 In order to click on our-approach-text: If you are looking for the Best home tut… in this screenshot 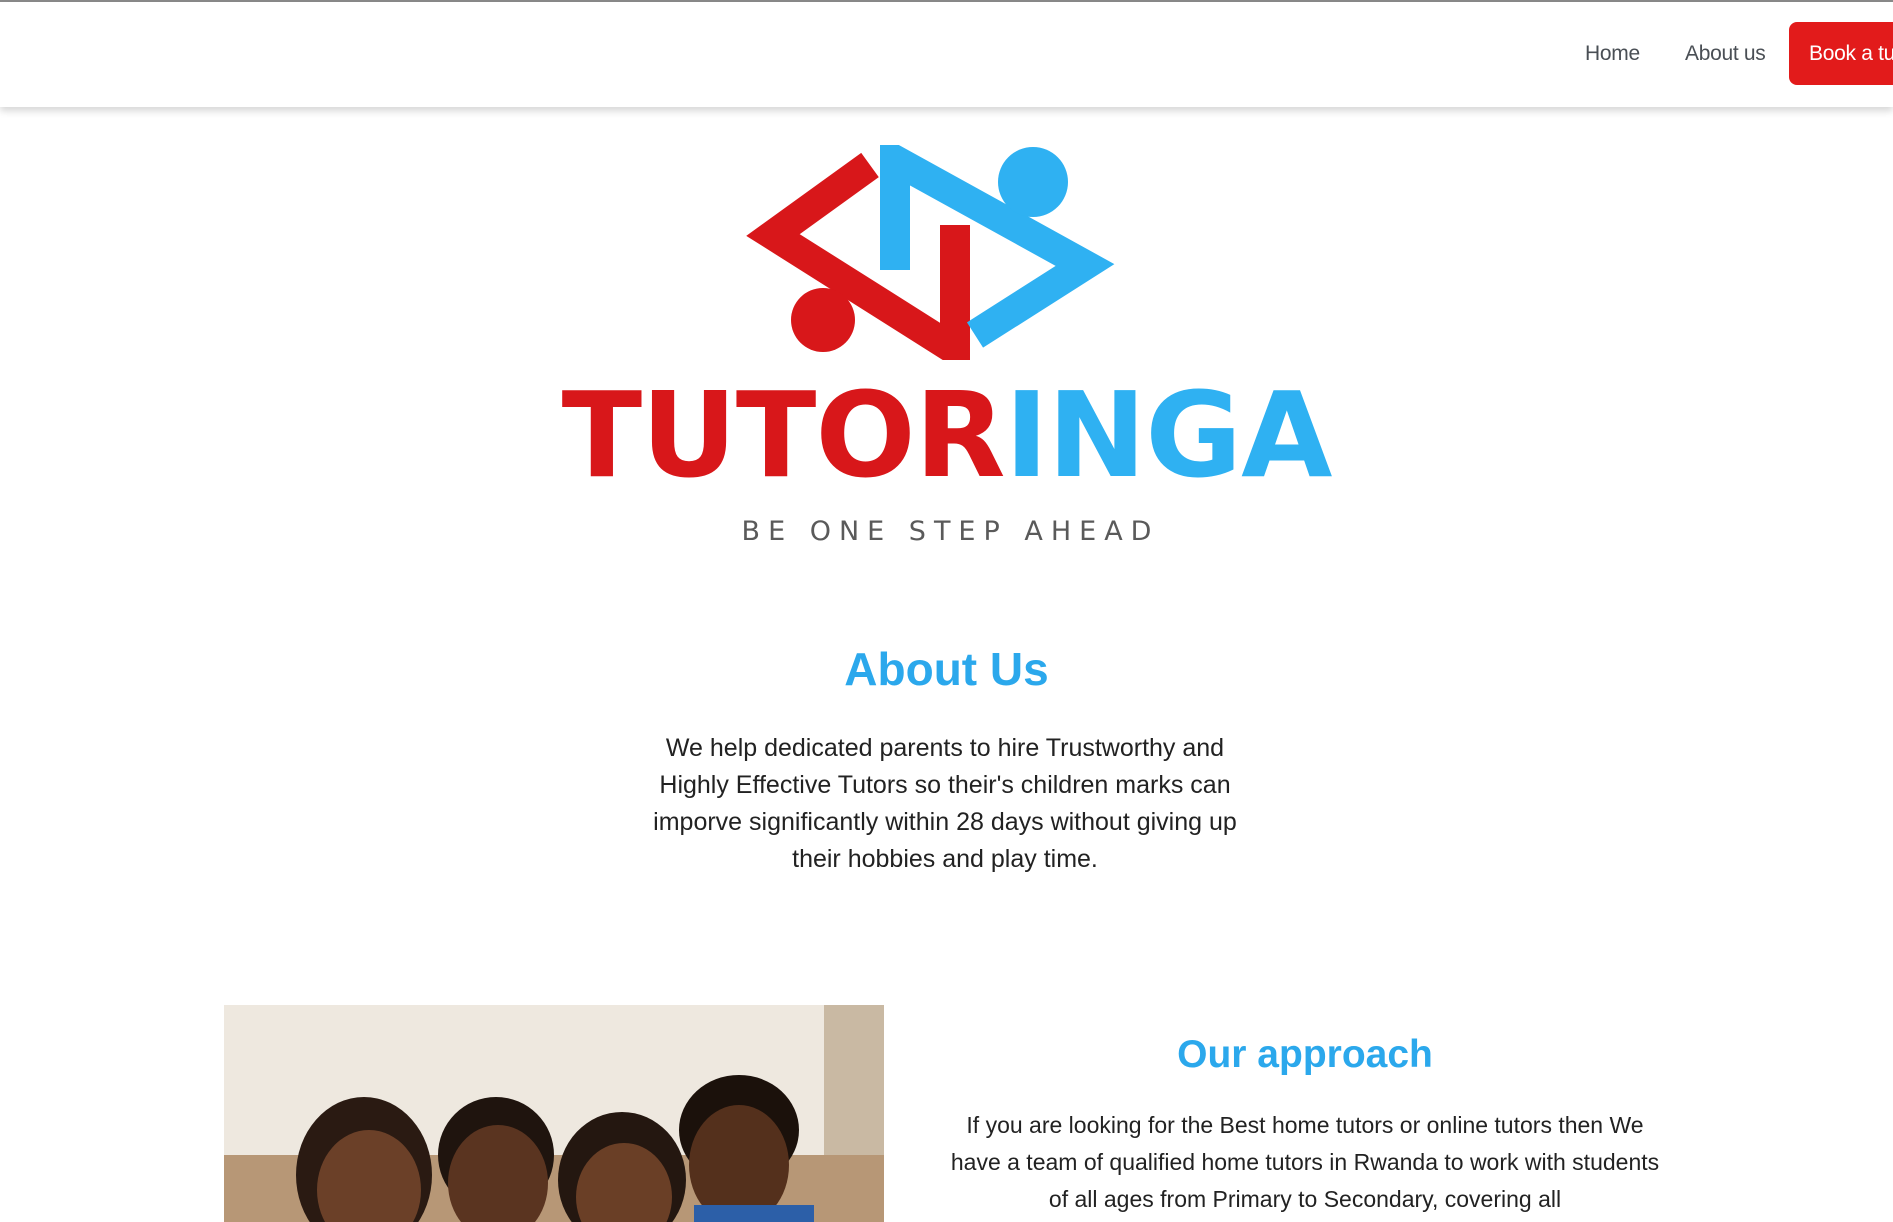, I will do `click(1305, 1162)`.